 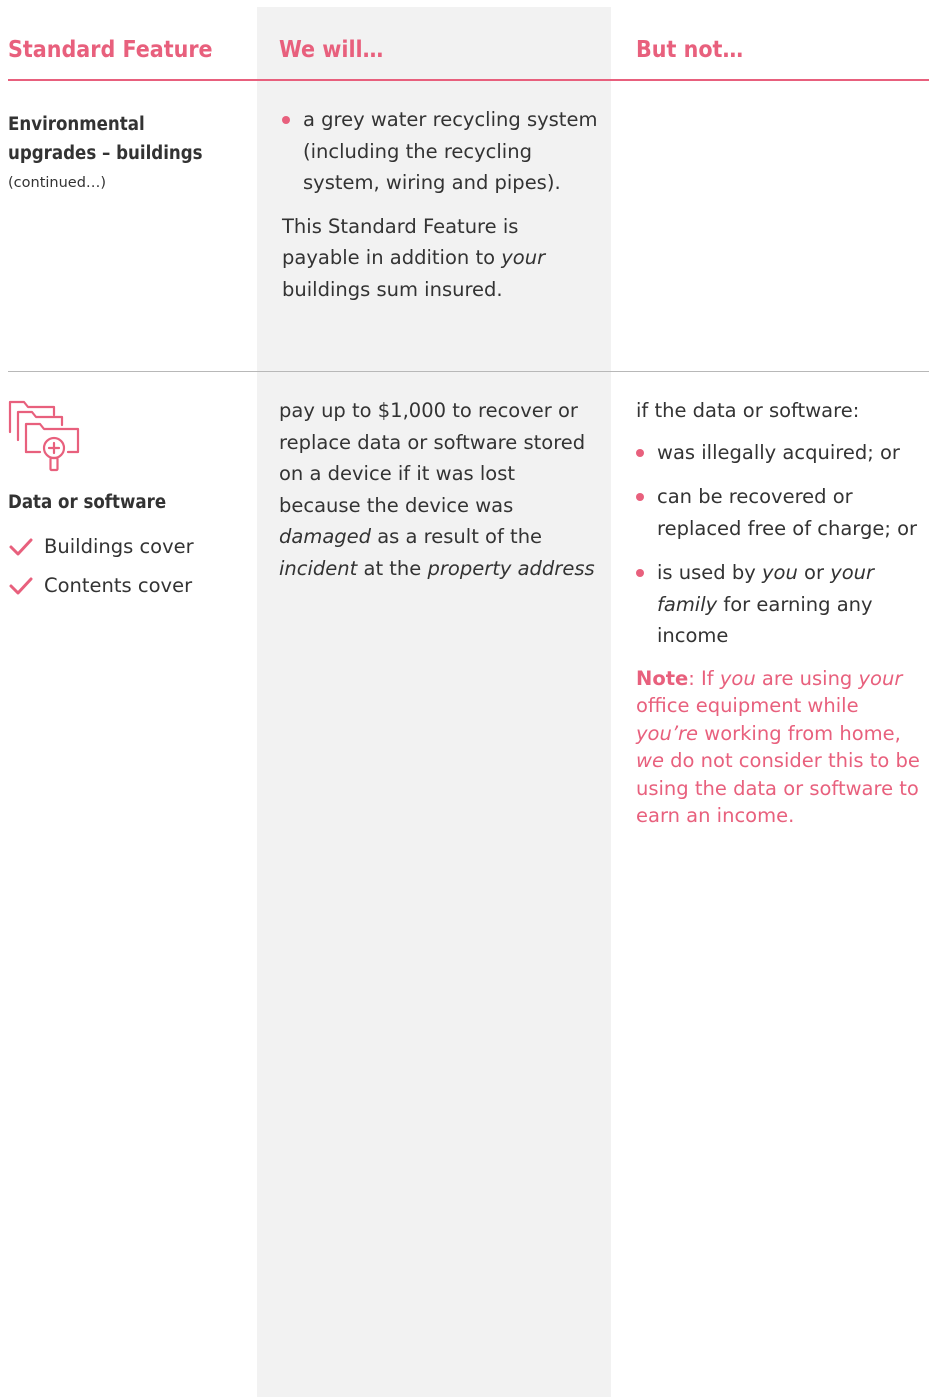 I want to click on row1-title-line1: Environmental, so click(x=76, y=124).